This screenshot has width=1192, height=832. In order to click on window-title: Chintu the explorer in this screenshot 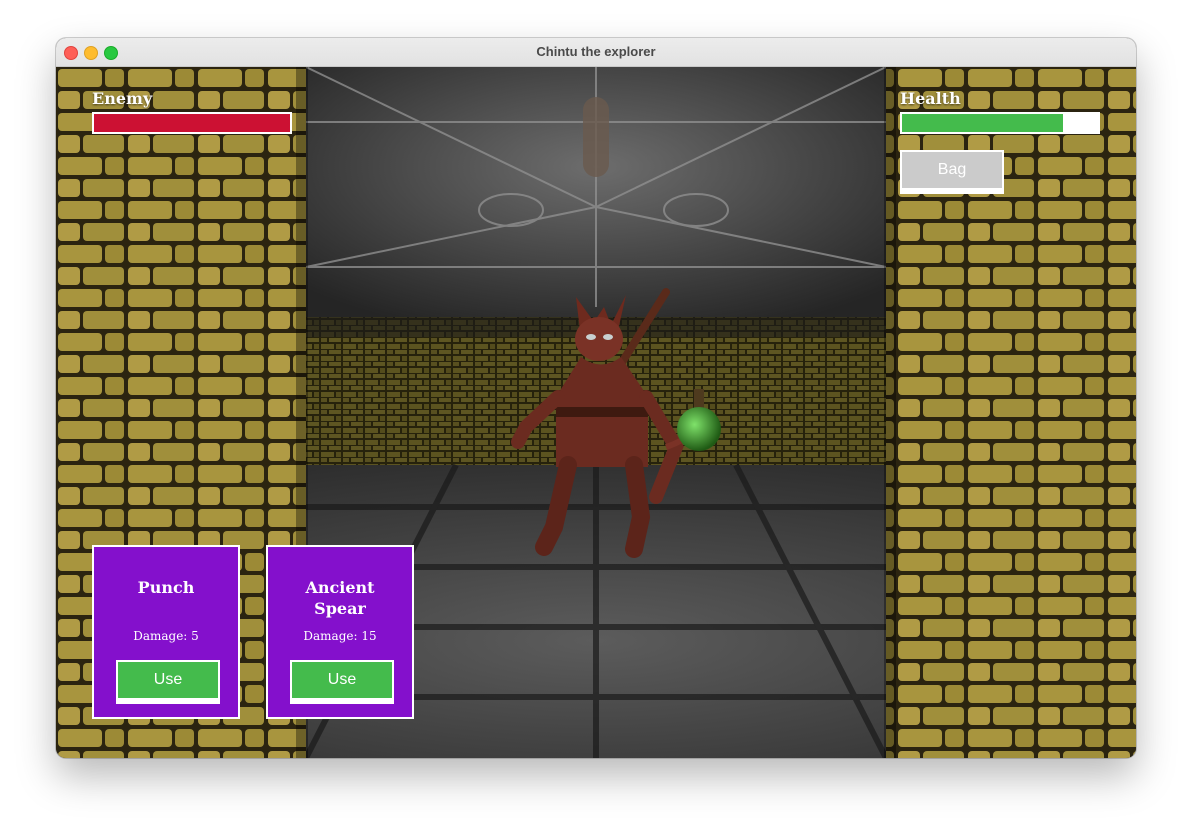, I will do `click(596, 51)`.